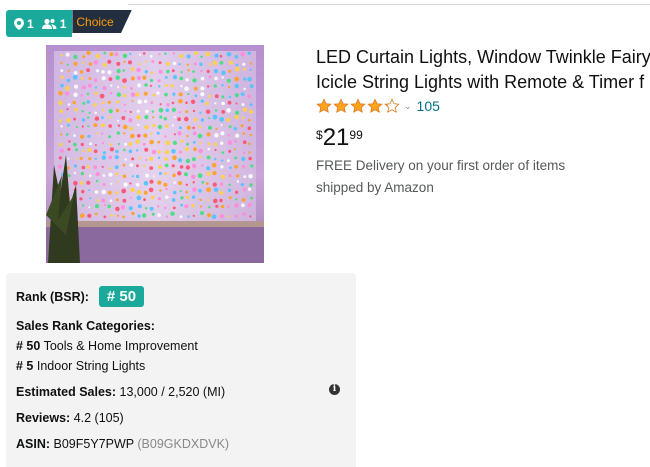  I want to click on delivery-line2: shipped by Amazon, so click(375, 187).